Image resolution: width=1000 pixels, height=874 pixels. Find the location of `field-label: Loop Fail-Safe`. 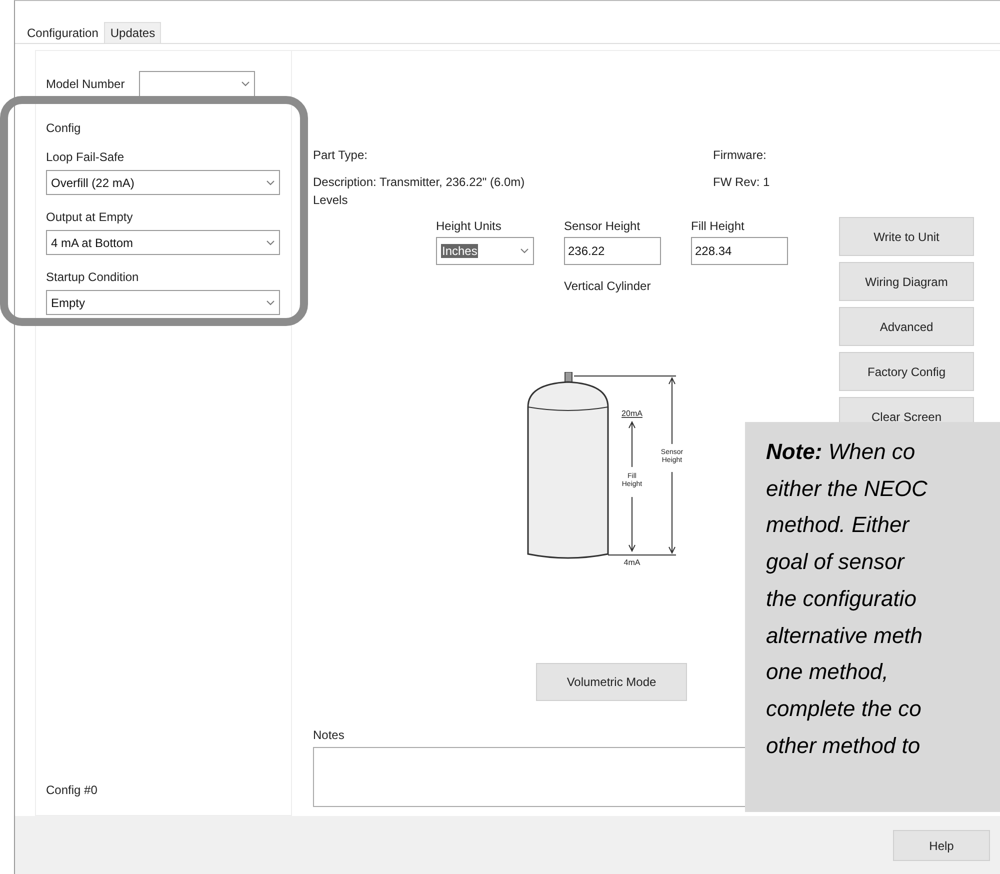

field-label: Loop Fail-Safe is located at coordinates (86, 157).